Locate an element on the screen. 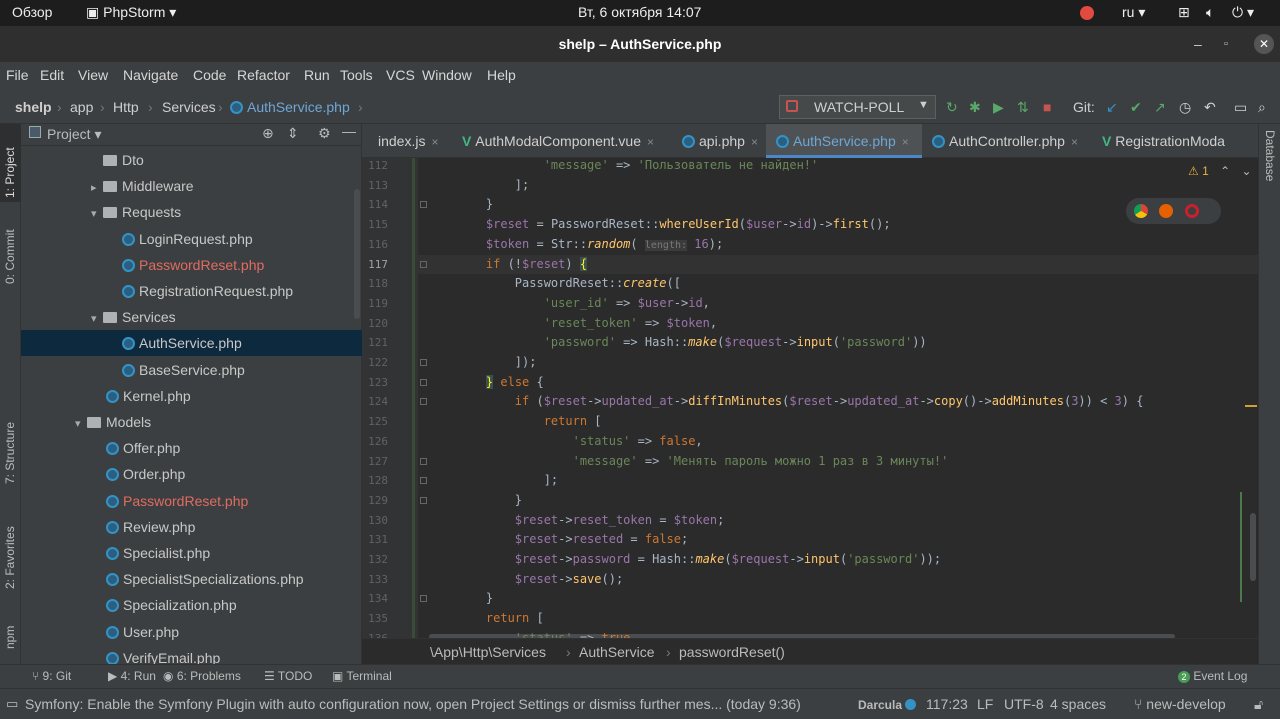 This screenshot has height=719, width=1280. code-line: } is located at coordinates (475, 204).